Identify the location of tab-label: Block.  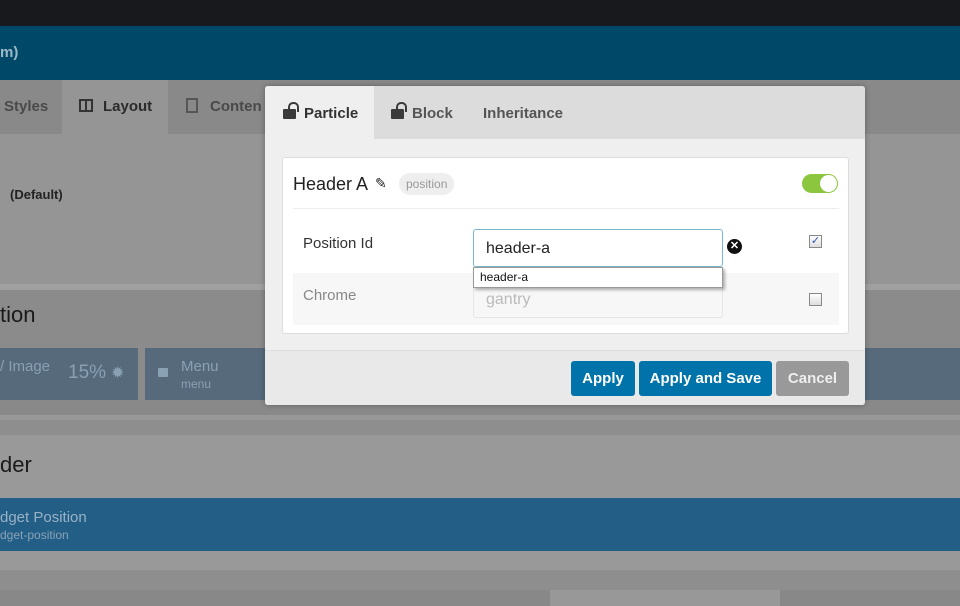
(432, 113).